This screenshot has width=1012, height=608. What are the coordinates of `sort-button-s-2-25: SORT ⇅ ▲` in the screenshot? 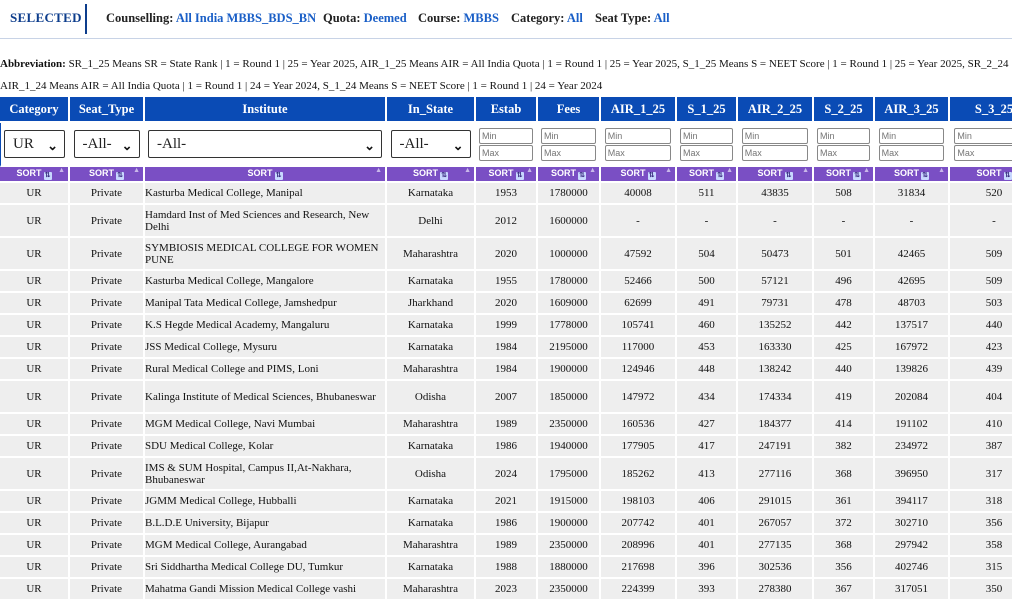 It's located at (844, 175).